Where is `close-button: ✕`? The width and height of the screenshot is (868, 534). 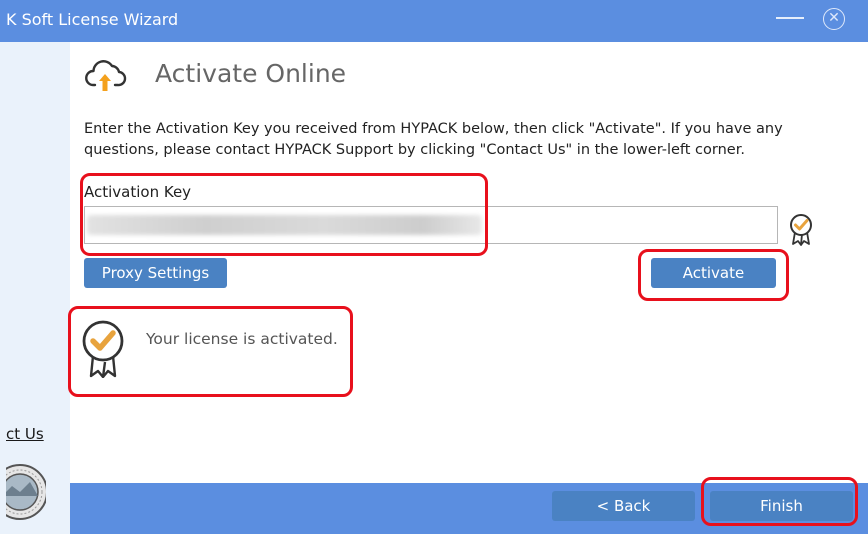 close-button: ✕ is located at coordinates (834, 19).